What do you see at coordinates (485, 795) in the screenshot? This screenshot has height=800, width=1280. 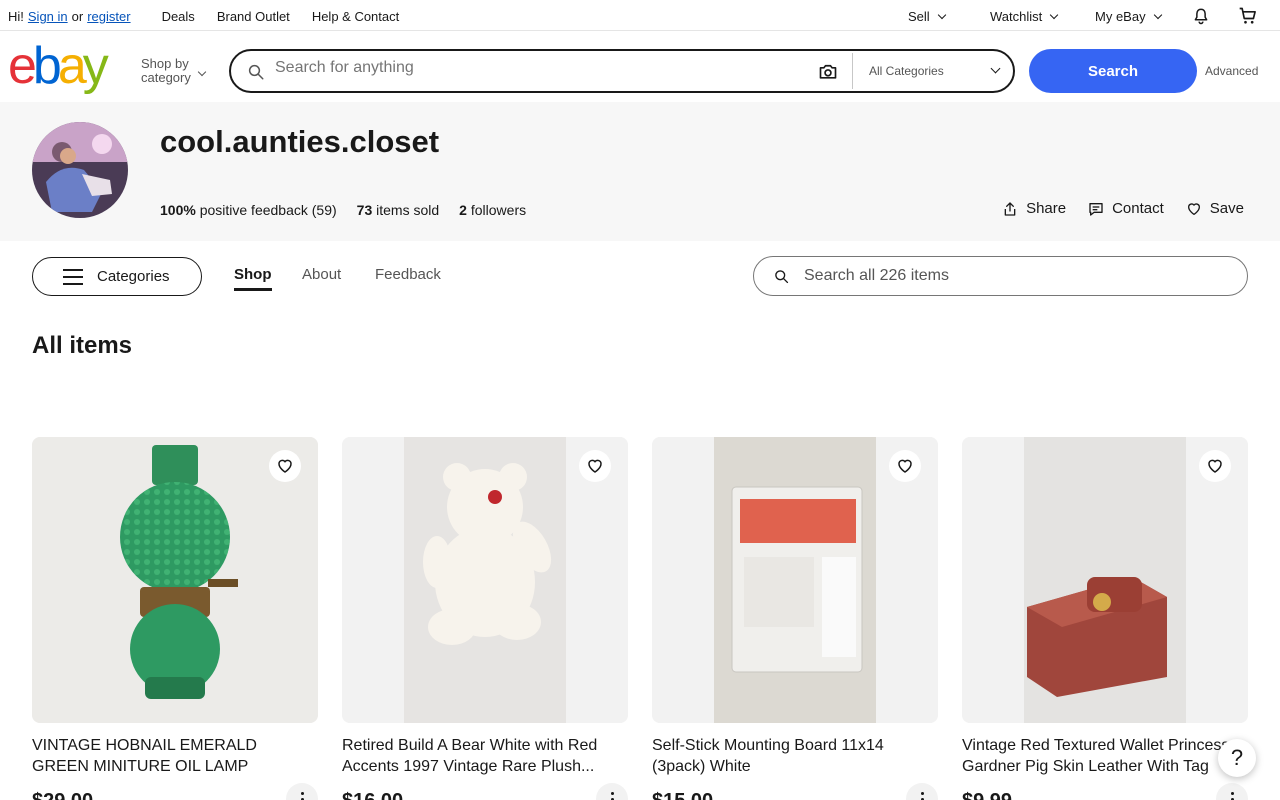 I see `item-price: $16.00` at bounding box center [485, 795].